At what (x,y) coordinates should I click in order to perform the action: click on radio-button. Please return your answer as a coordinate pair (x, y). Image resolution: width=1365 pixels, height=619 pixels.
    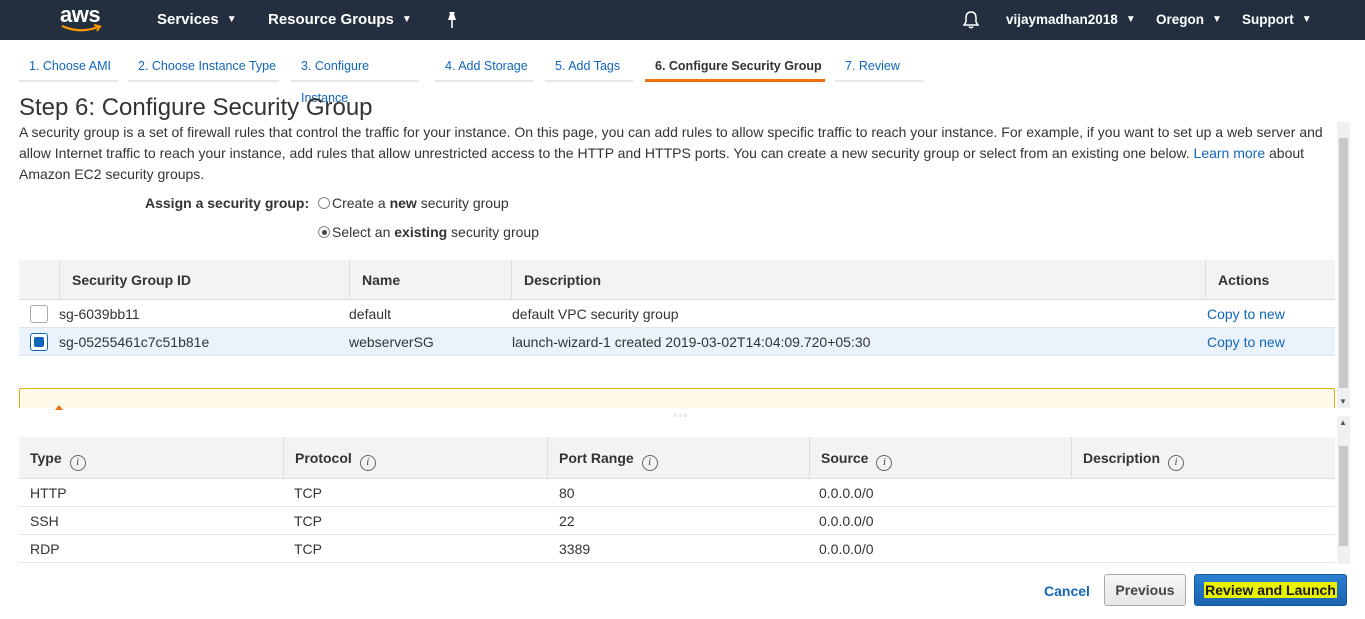
    Looking at the image, I should click on (324, 203).